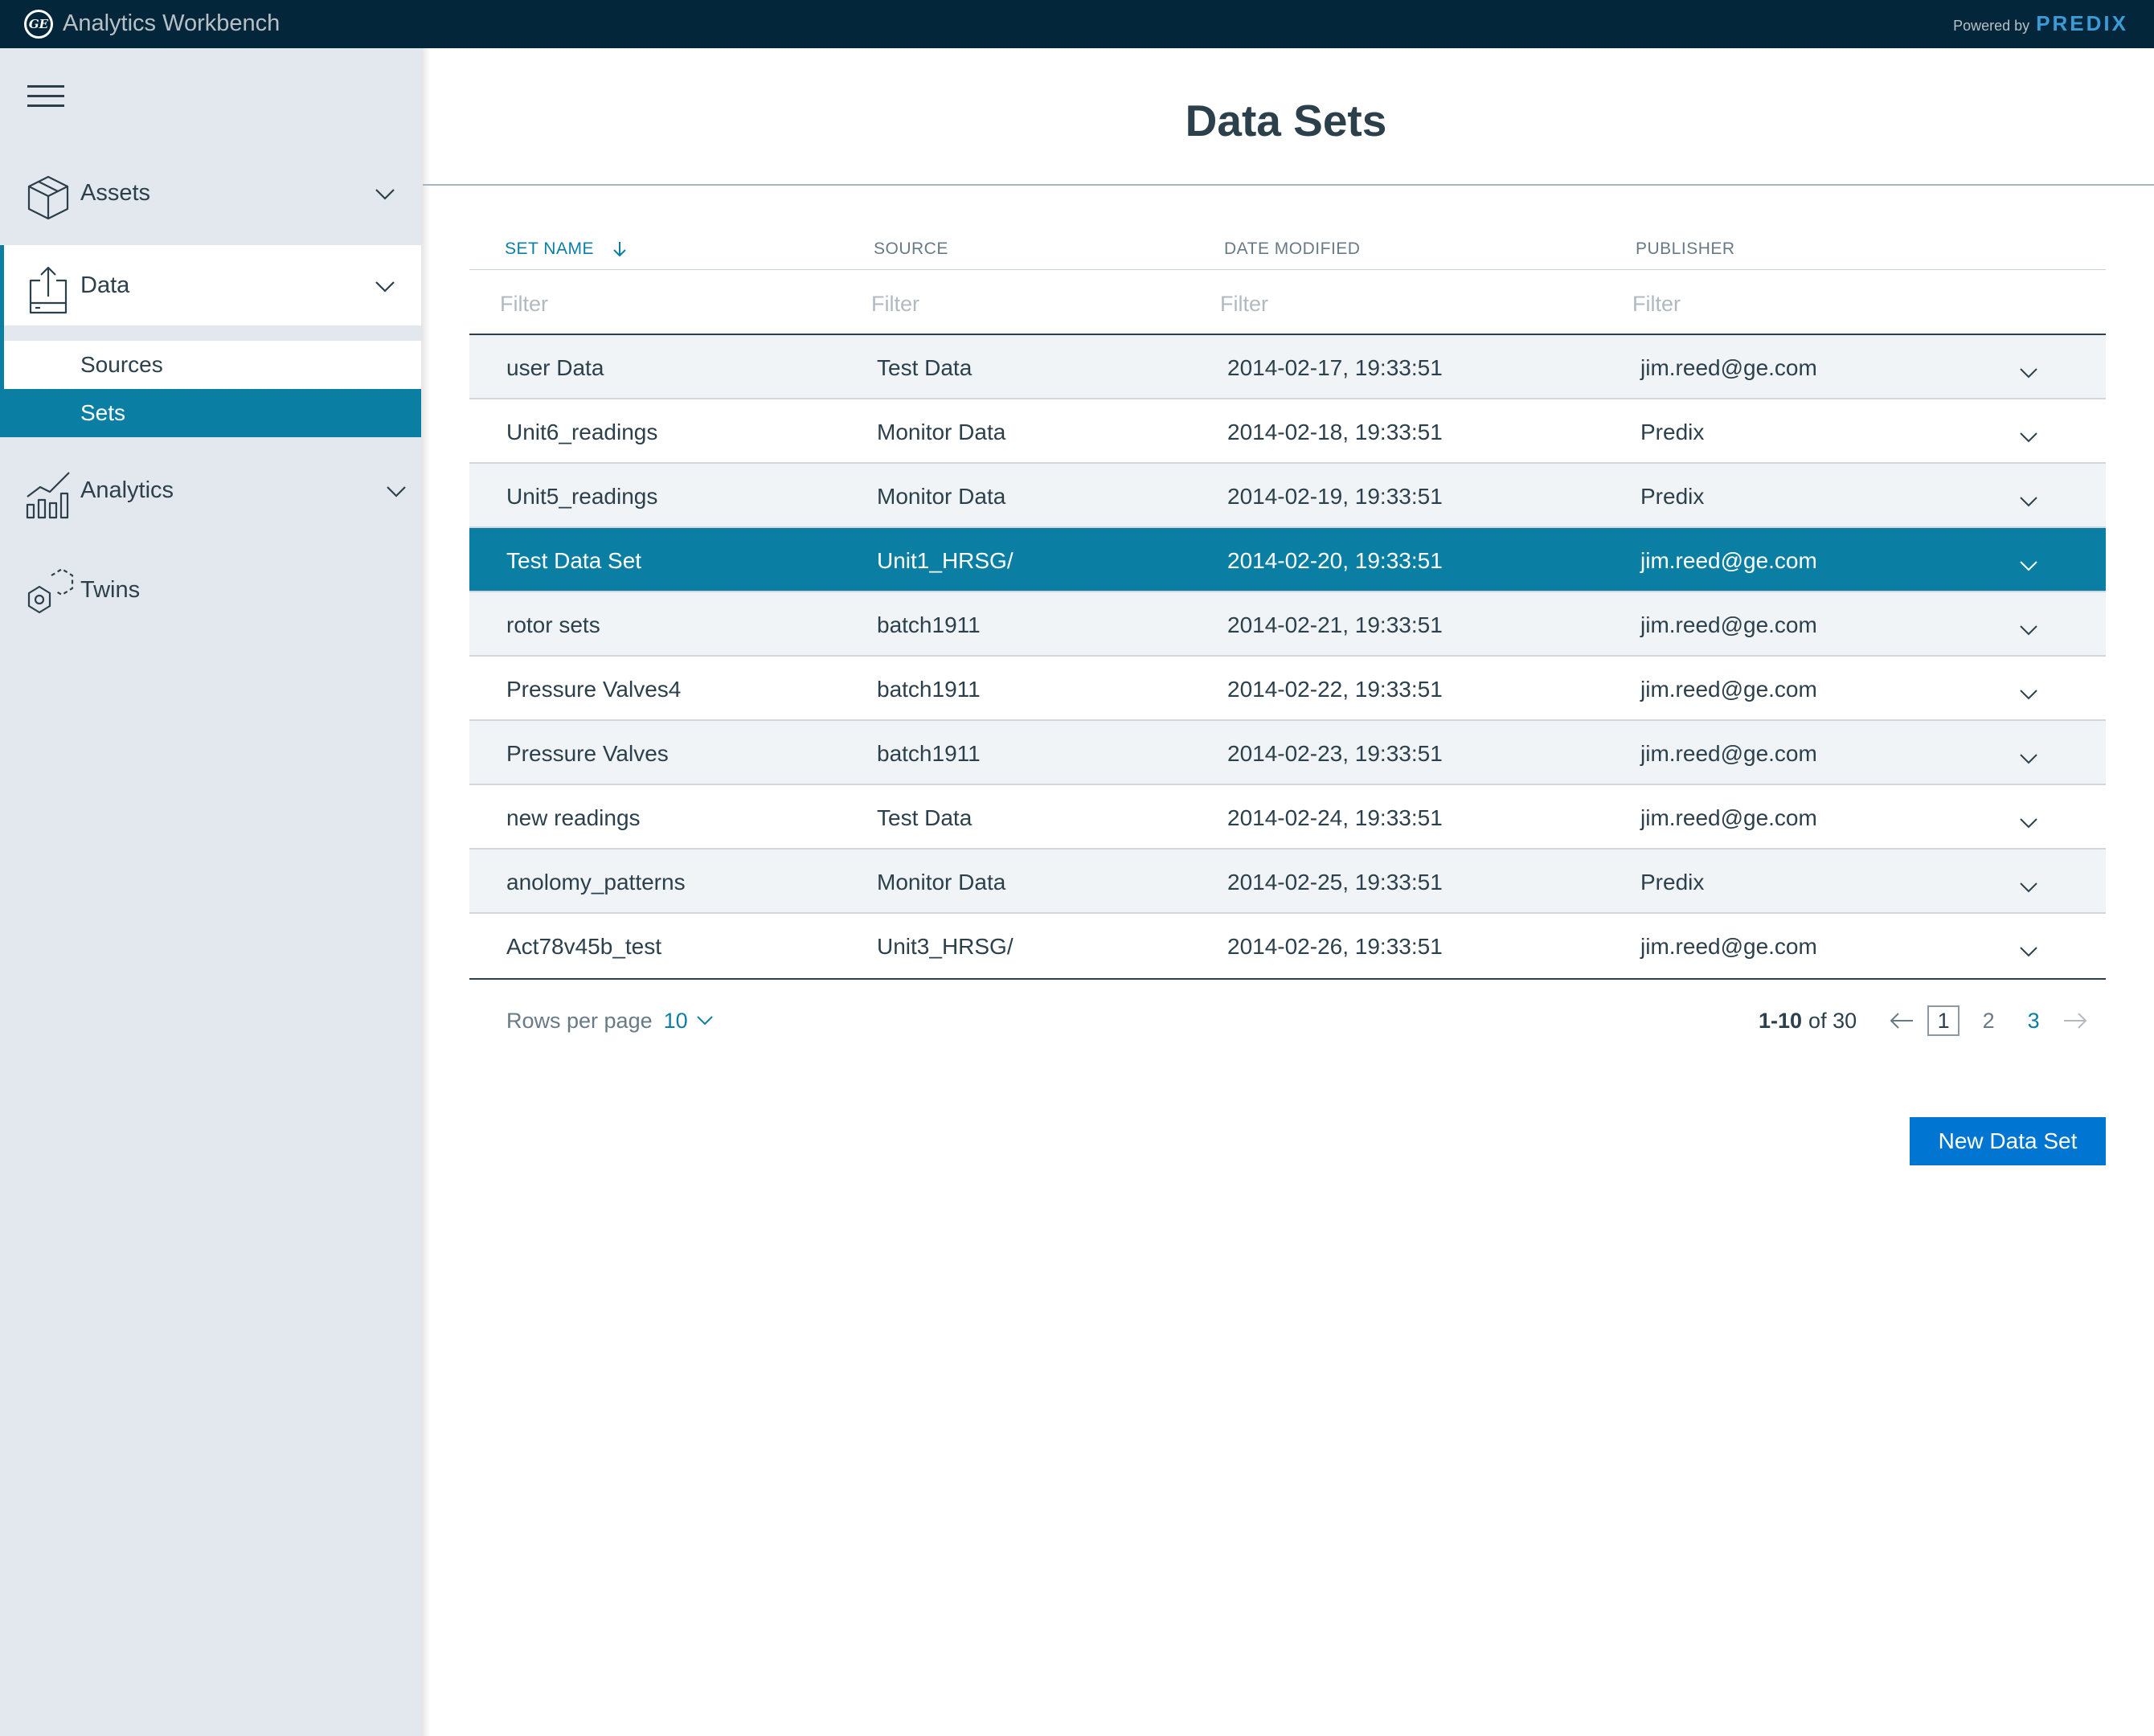  Describe the element at coordinates (426, 892) in the screenshot. I see `sidebar-shadow` at that location.